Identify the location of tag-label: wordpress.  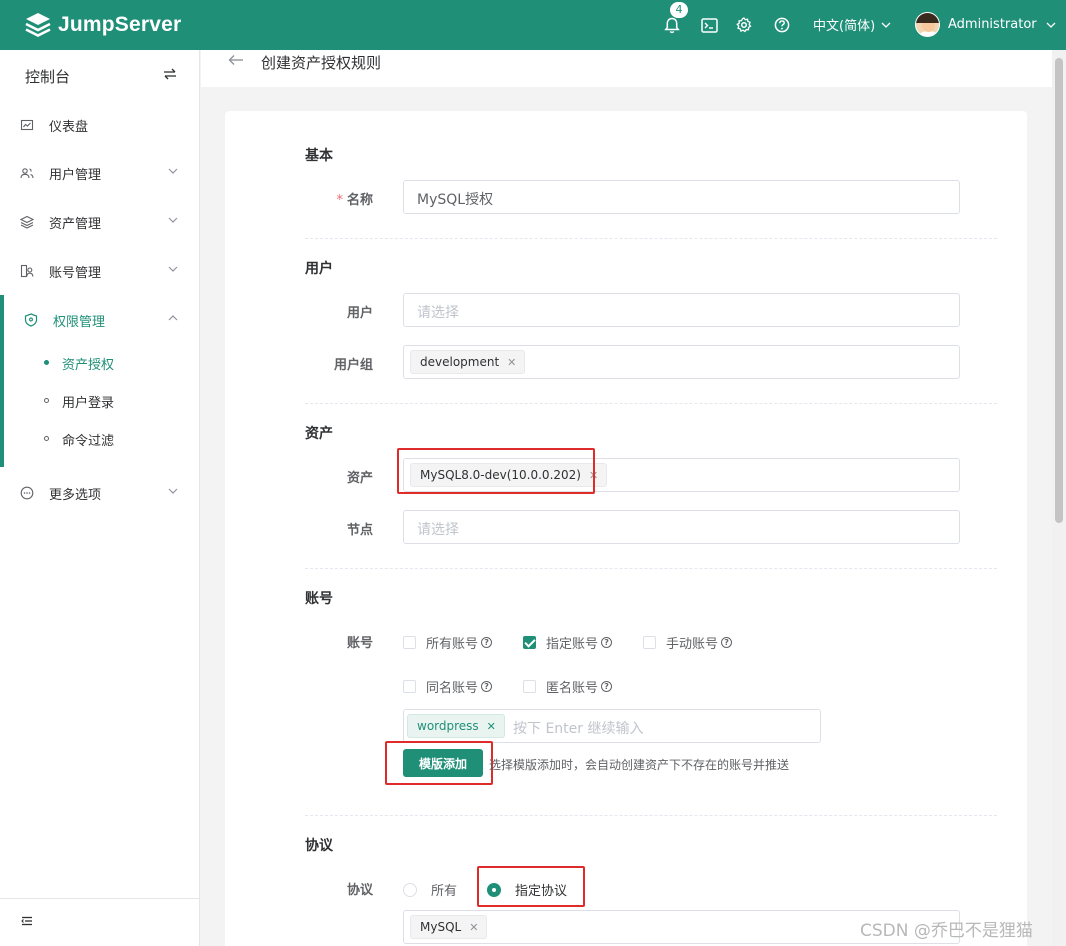
(448, 726).